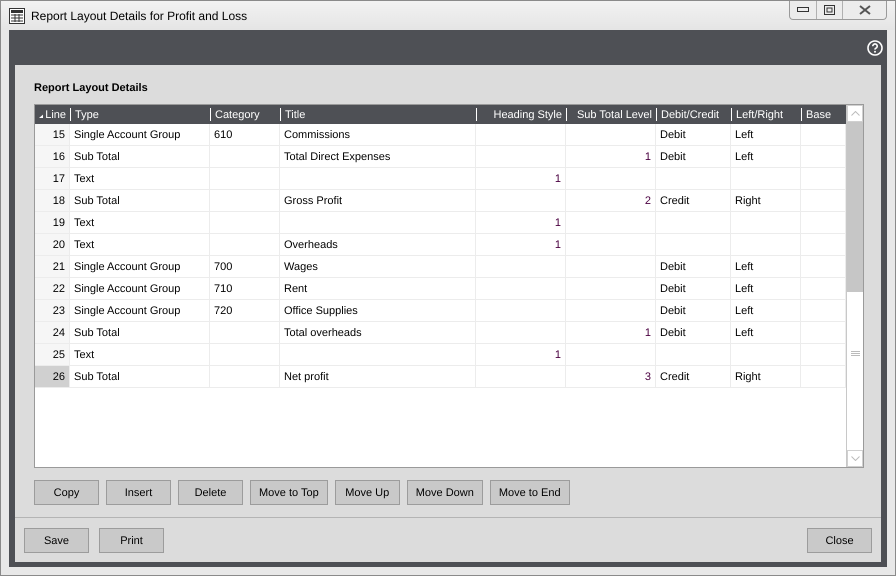 Image resolution: width=896 pixels, height=576 pixels. I want to click on column-header: Title, so click(378, 114).